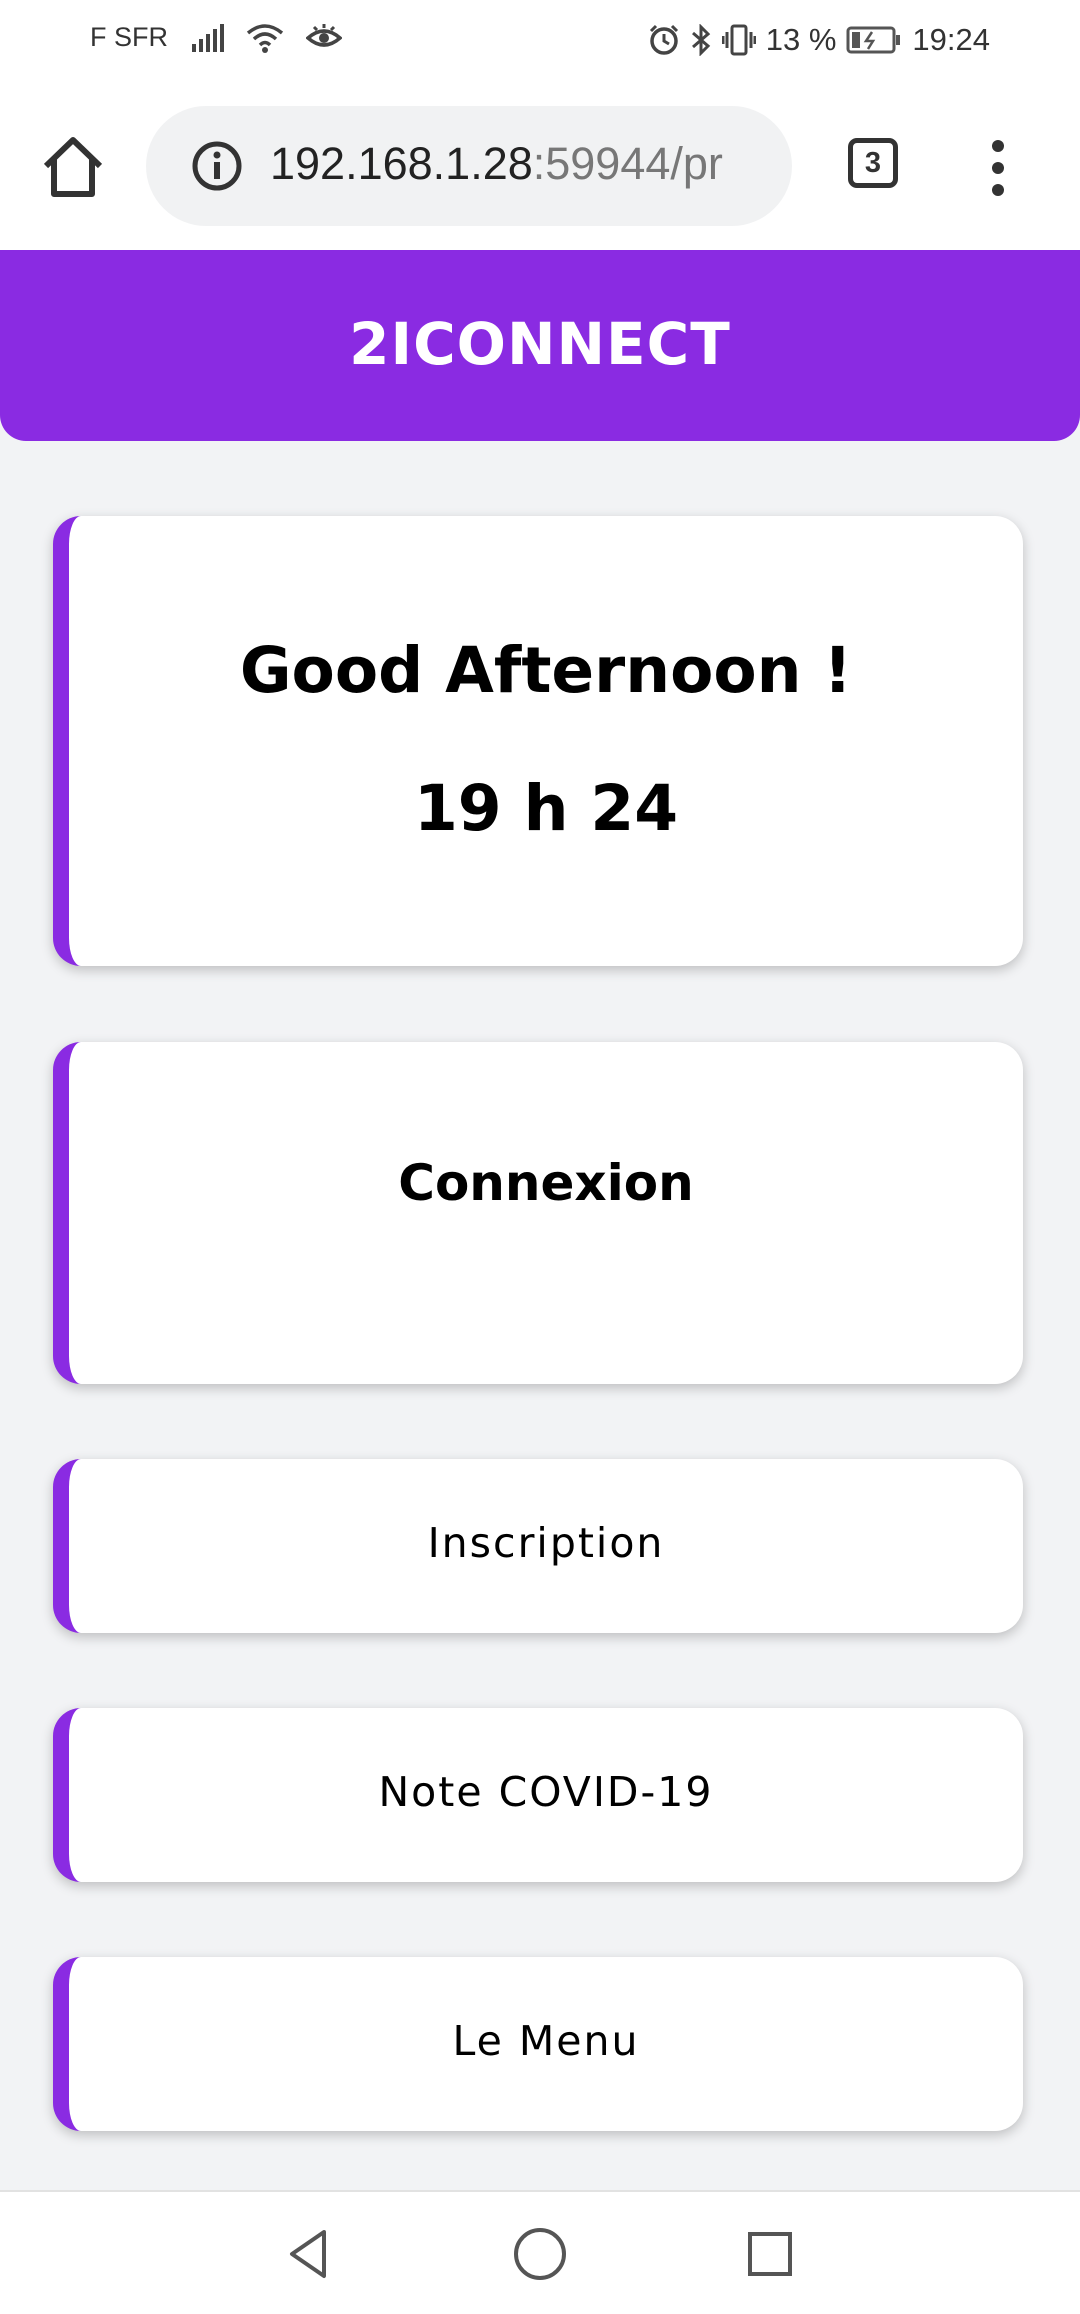  I want to click on bluetooth-icon, so click(701, 40).